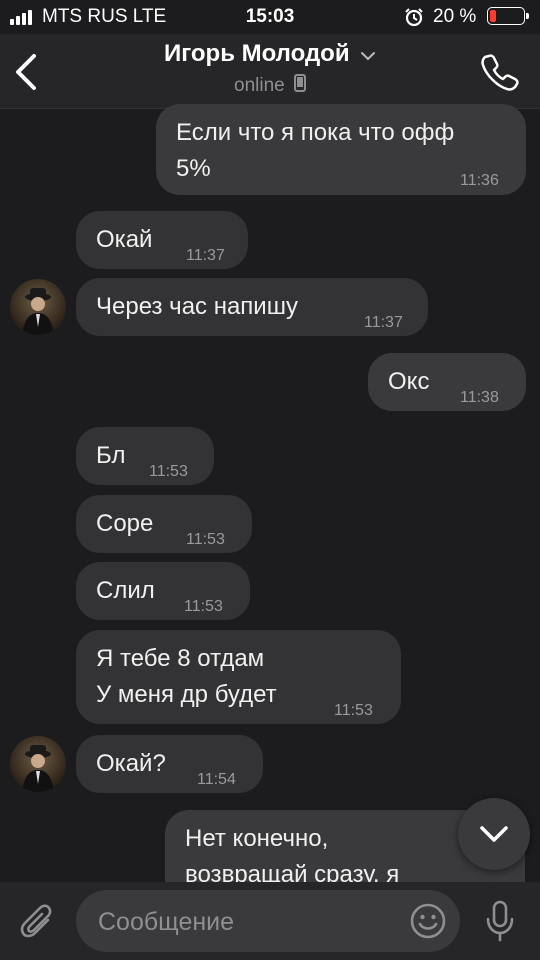 This screenshot has width=540, height=960. Describe the element at coordinates (125, 590) in the screenshot. I see `message-text: Слил` at that location.